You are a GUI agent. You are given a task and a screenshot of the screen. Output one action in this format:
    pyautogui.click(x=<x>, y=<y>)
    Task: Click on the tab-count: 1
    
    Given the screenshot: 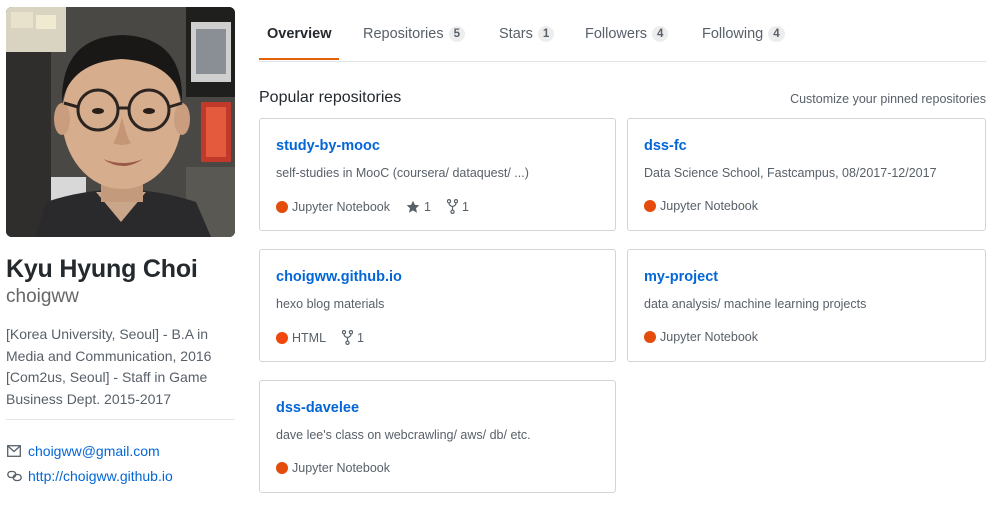 What is the action you would take?
    pyautogui.click(x=546, y=34)
    